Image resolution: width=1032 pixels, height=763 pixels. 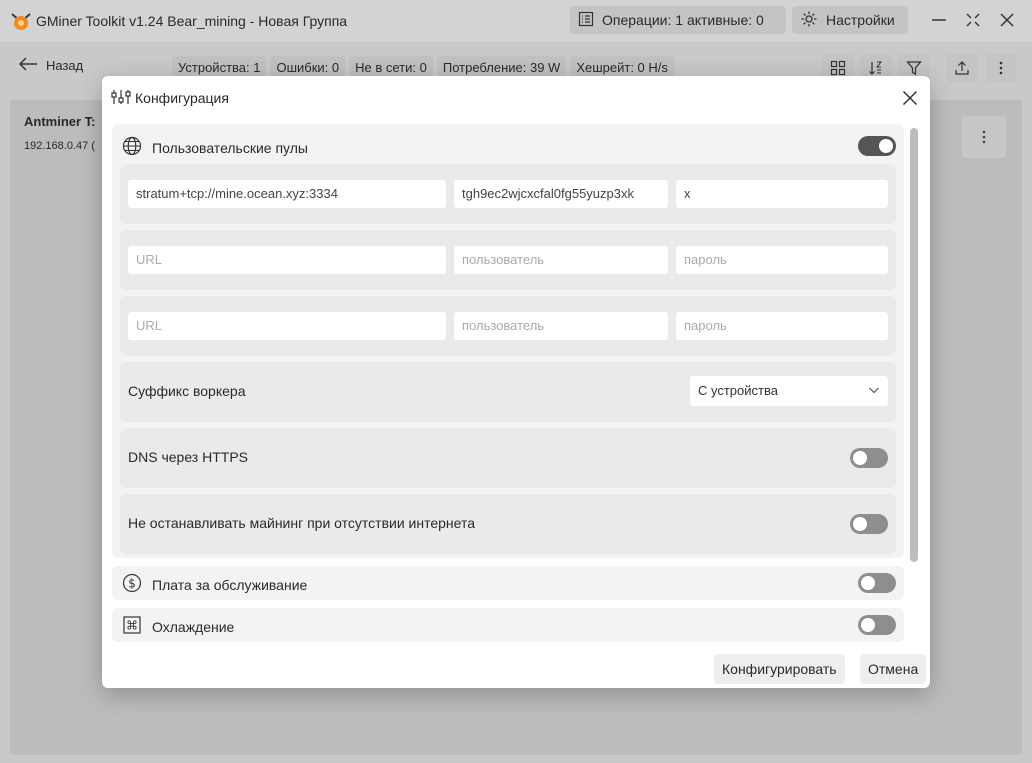 I want to click on pool-row-2: URL пользователь пароль, so click(x=508, y=260).